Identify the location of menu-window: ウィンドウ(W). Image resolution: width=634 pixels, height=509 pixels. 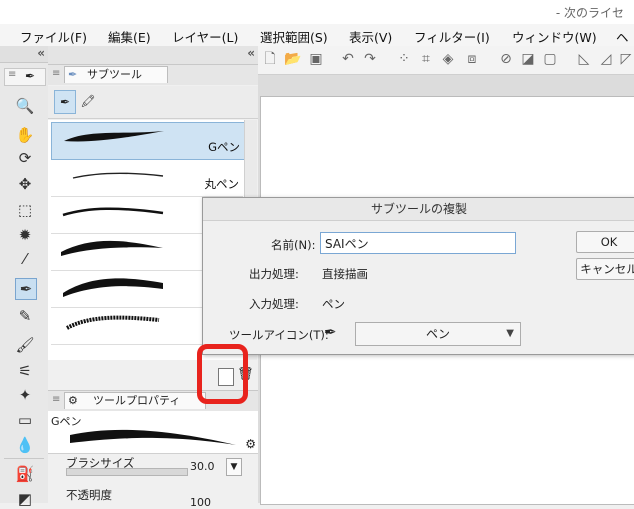
(554, 36).